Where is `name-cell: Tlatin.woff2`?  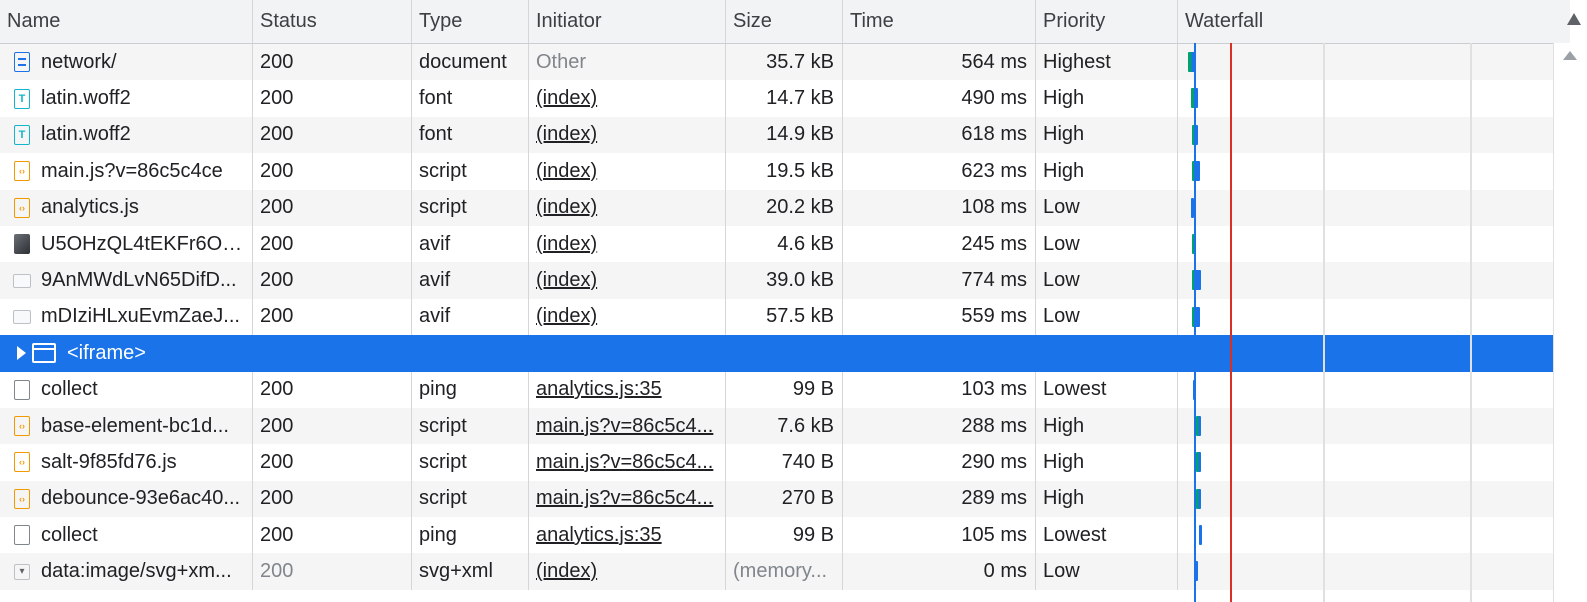
name-cell: Tlatin.woff2 is located at coordinates (126, 98).